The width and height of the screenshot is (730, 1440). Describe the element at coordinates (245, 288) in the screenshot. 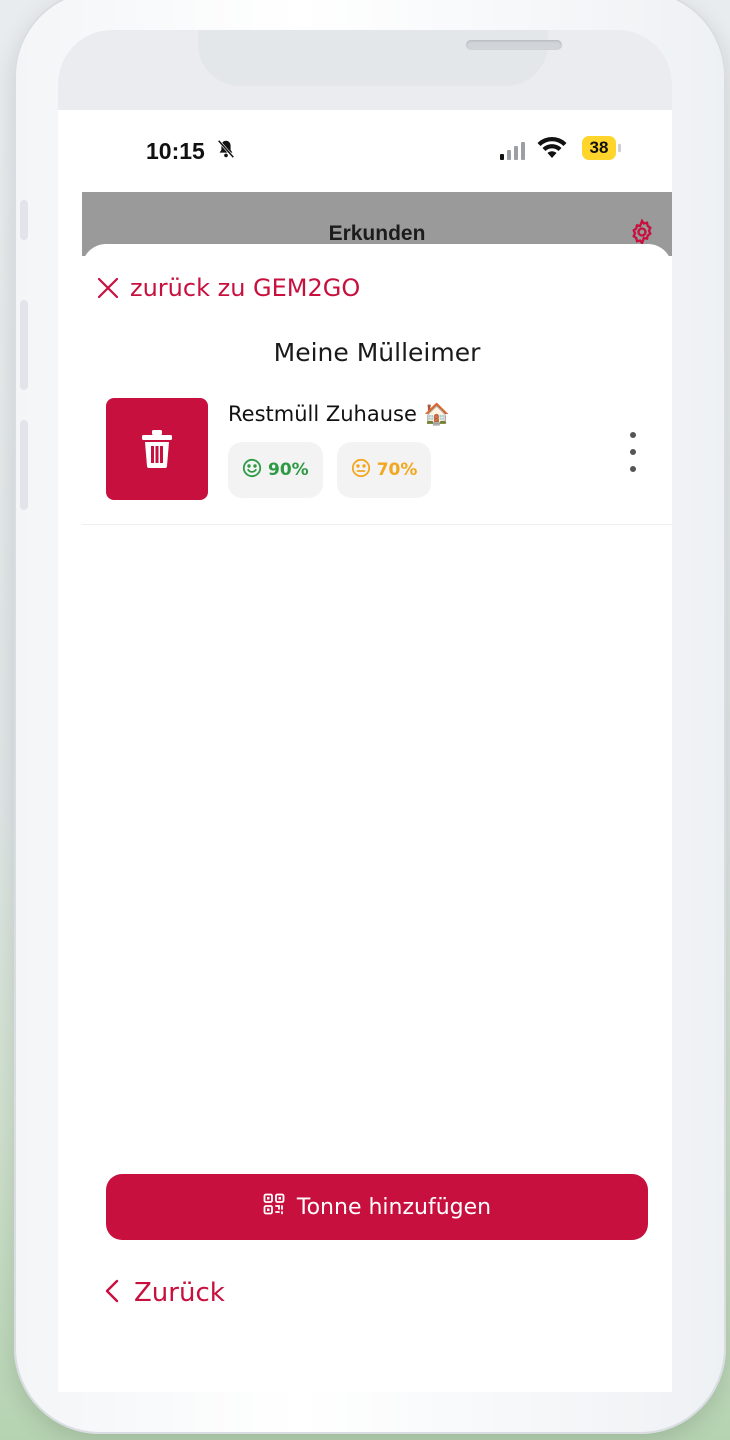

I see `close-link-label: zurück zu GEM2GO` at that location.